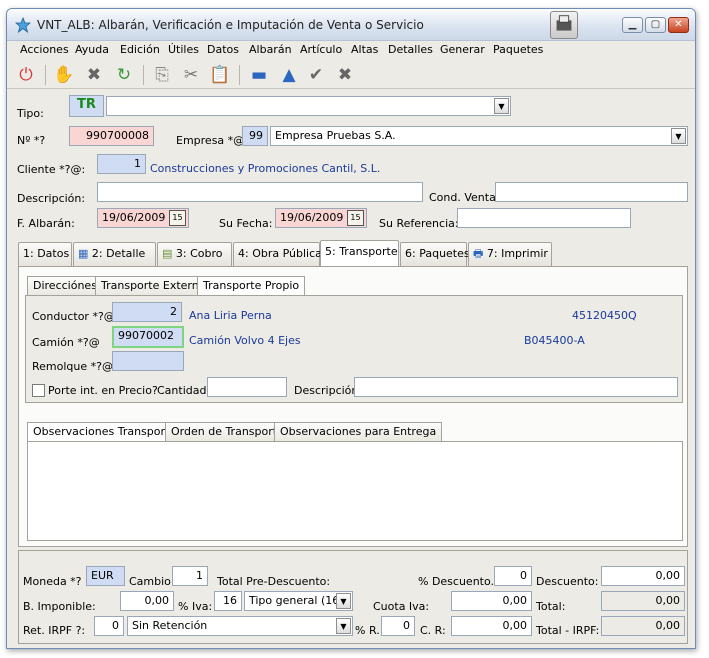 Image resolution: width=709 pixels, height=658 pixels. What do you see at coordinates (65, 285) in the screenshot?
I see `subtab-direcciones: Direcciónes` at bounding box center [65, 285].